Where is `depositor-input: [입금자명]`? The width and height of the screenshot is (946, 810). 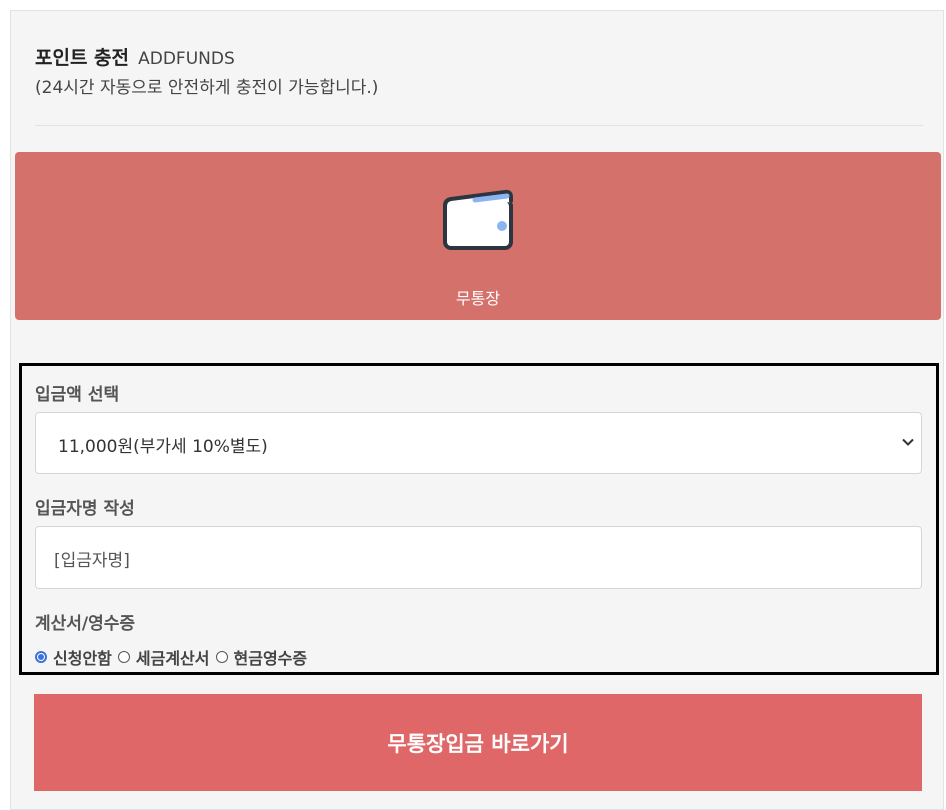 depositor-input: [입금자명] is located at coordinates (478, 557).